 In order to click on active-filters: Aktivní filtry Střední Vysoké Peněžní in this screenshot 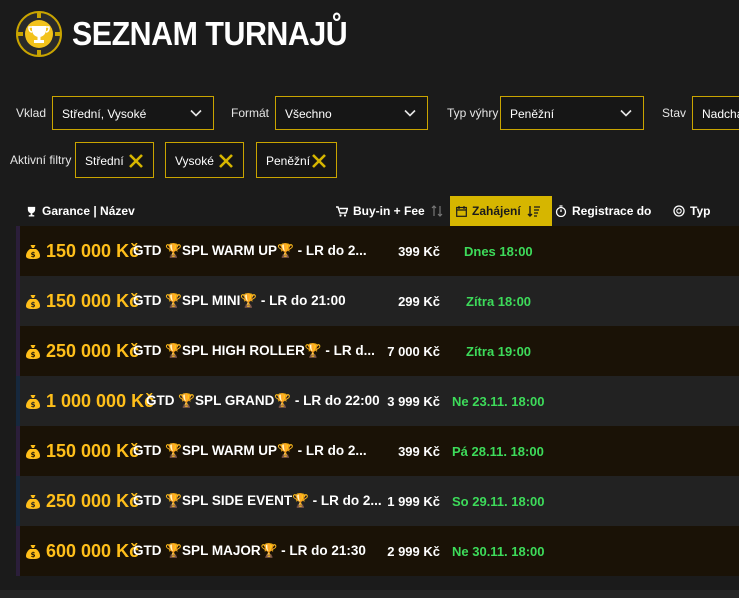, I will do `click(369, 160)`.